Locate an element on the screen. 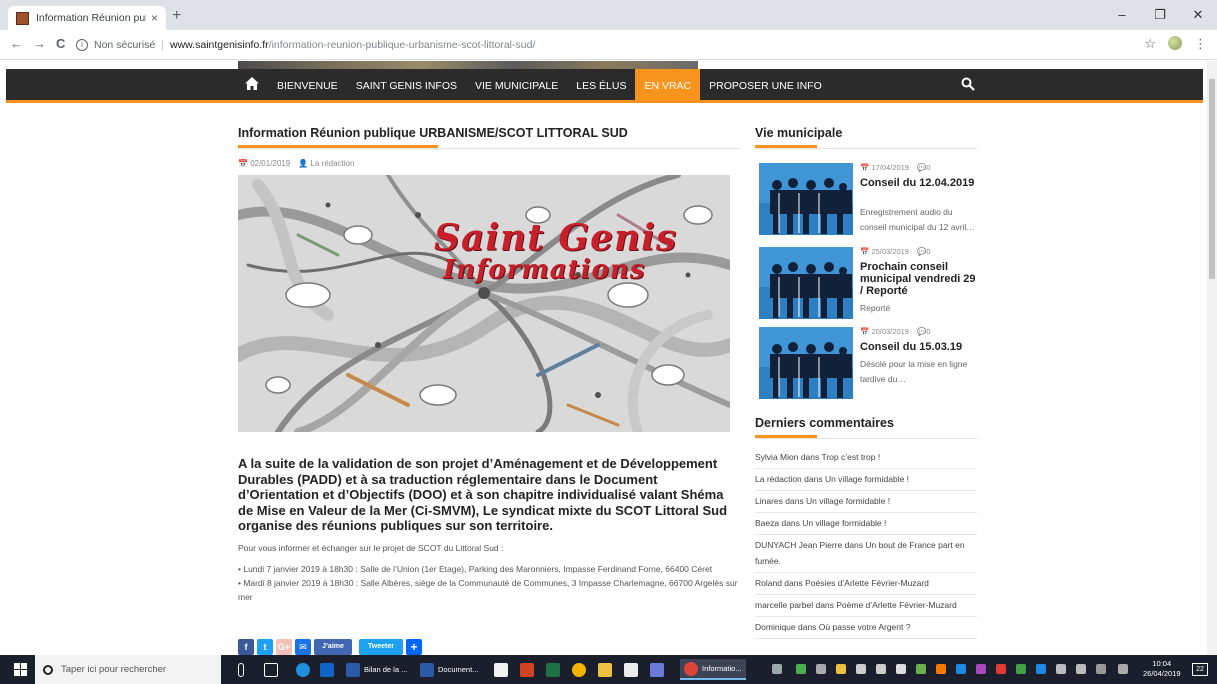 The height and width of the screenshot is (684, 1217). taskbar-search-placeholder: Taper ici pour rechercher is located at coordinates (114, 669).